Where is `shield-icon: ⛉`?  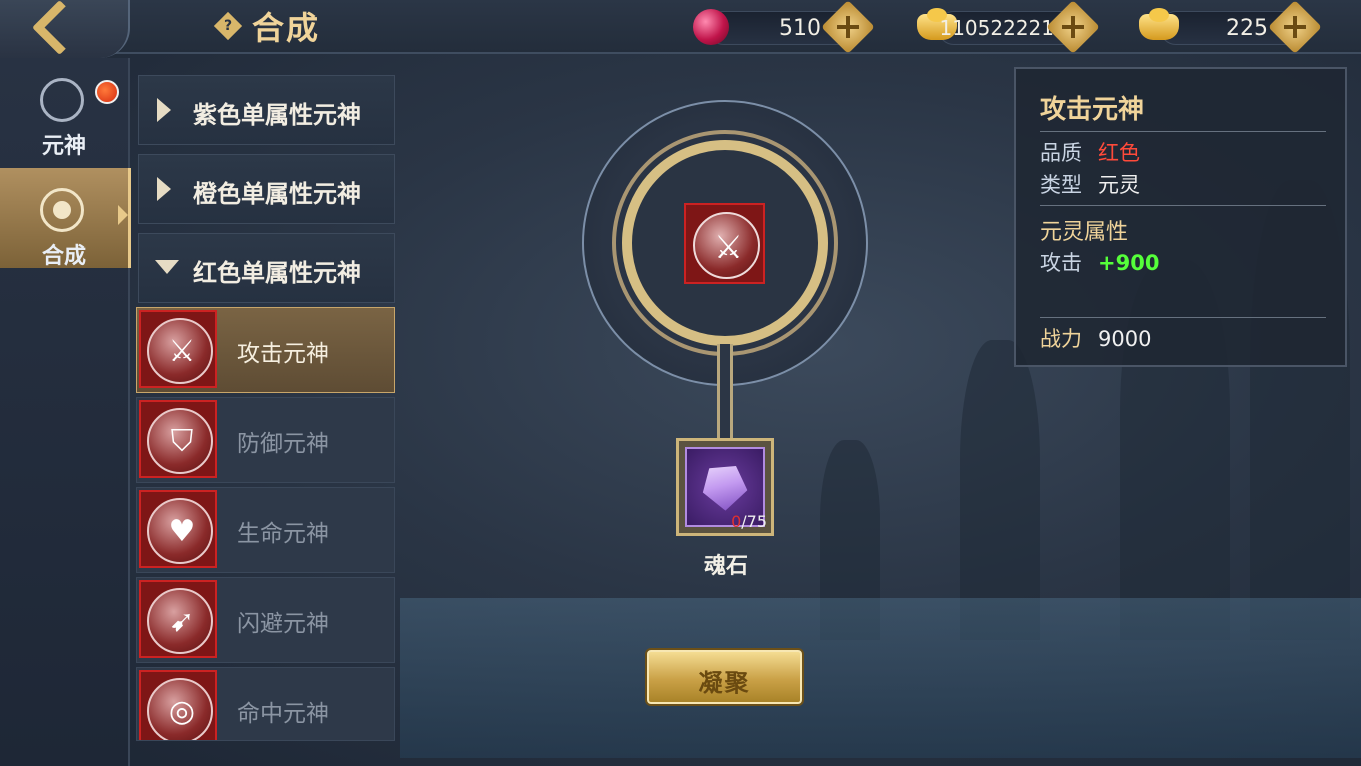 shield-icon: ⛉ is located at coordinates (178, 439).